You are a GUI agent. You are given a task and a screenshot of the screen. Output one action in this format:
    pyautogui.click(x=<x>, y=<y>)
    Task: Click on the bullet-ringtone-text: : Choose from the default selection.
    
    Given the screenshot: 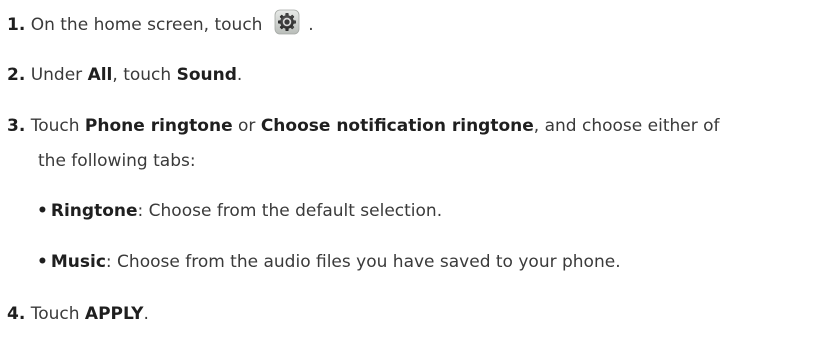 What is the action you would take?
    pyautogui.click(x=290, y=211)
    